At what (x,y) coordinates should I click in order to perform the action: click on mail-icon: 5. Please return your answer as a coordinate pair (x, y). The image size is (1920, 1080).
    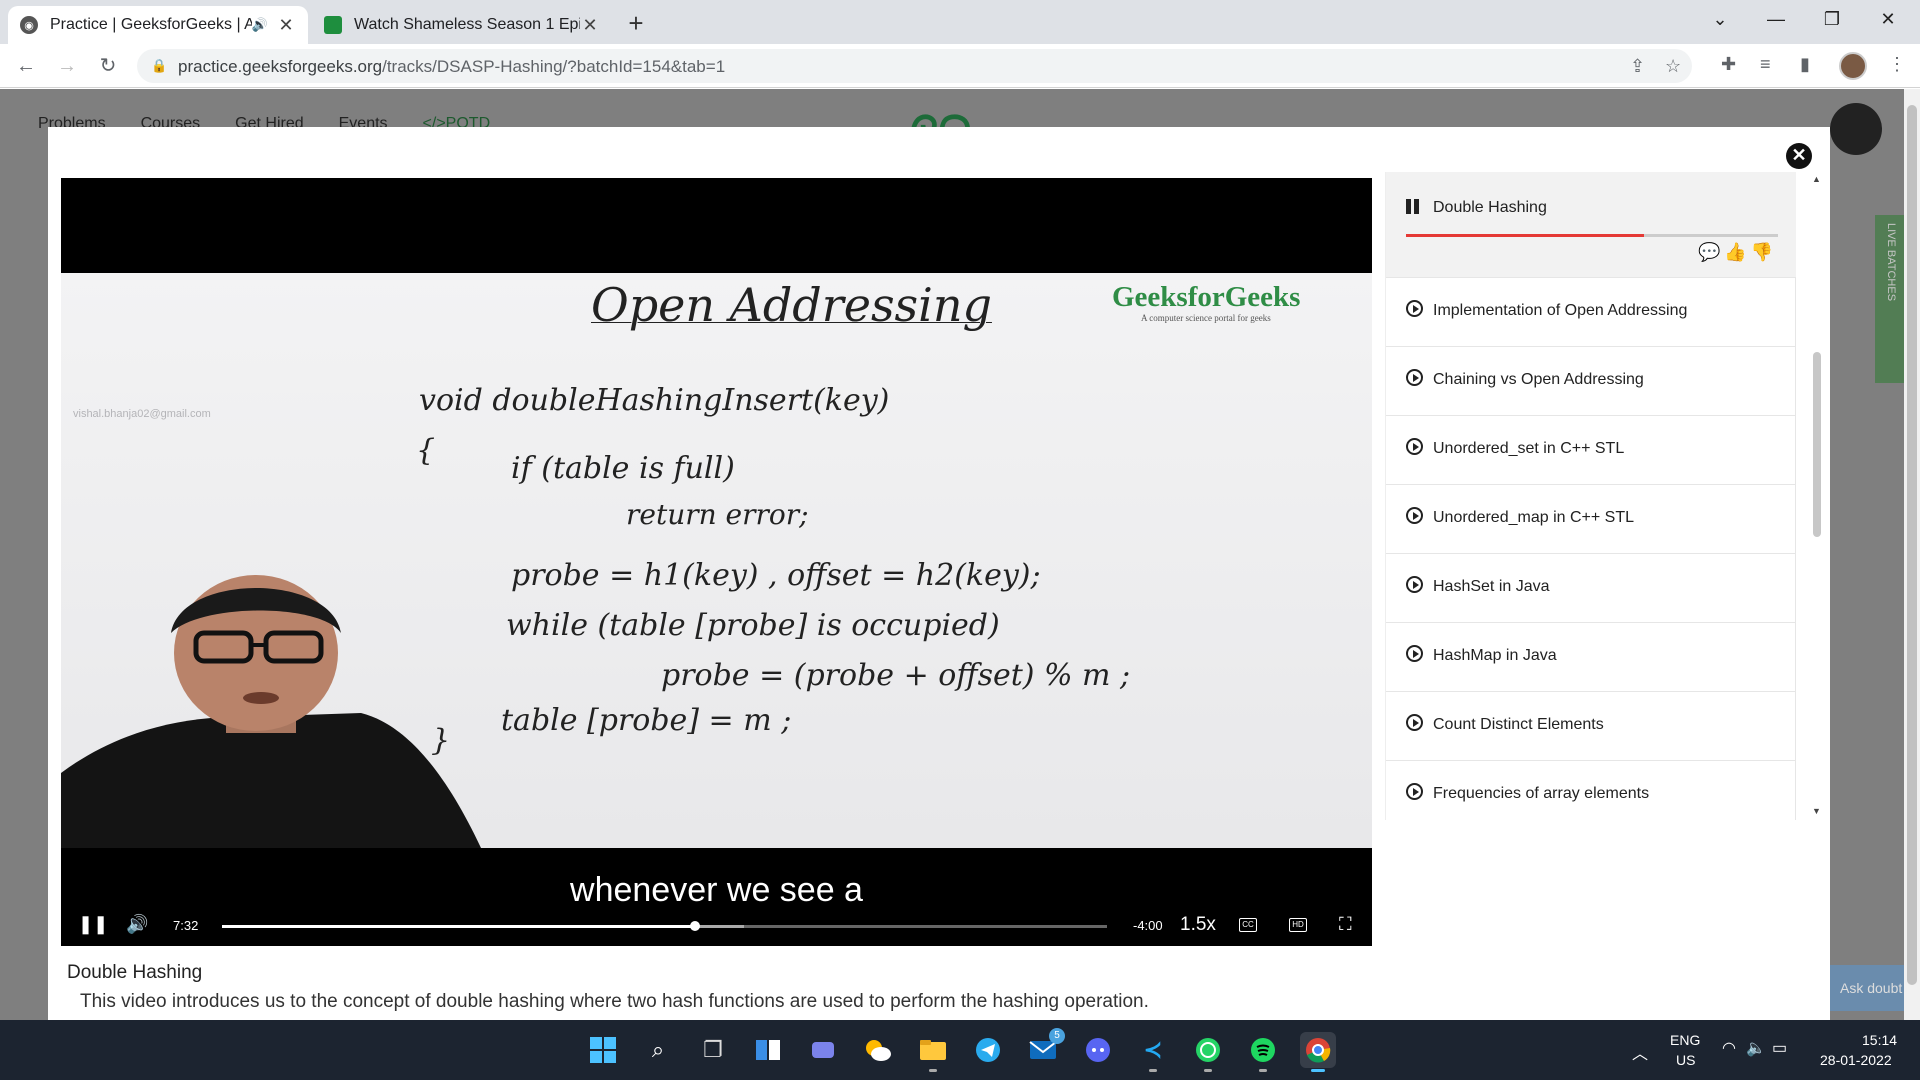
    Looking at the image, I should click on (1045, 1048).